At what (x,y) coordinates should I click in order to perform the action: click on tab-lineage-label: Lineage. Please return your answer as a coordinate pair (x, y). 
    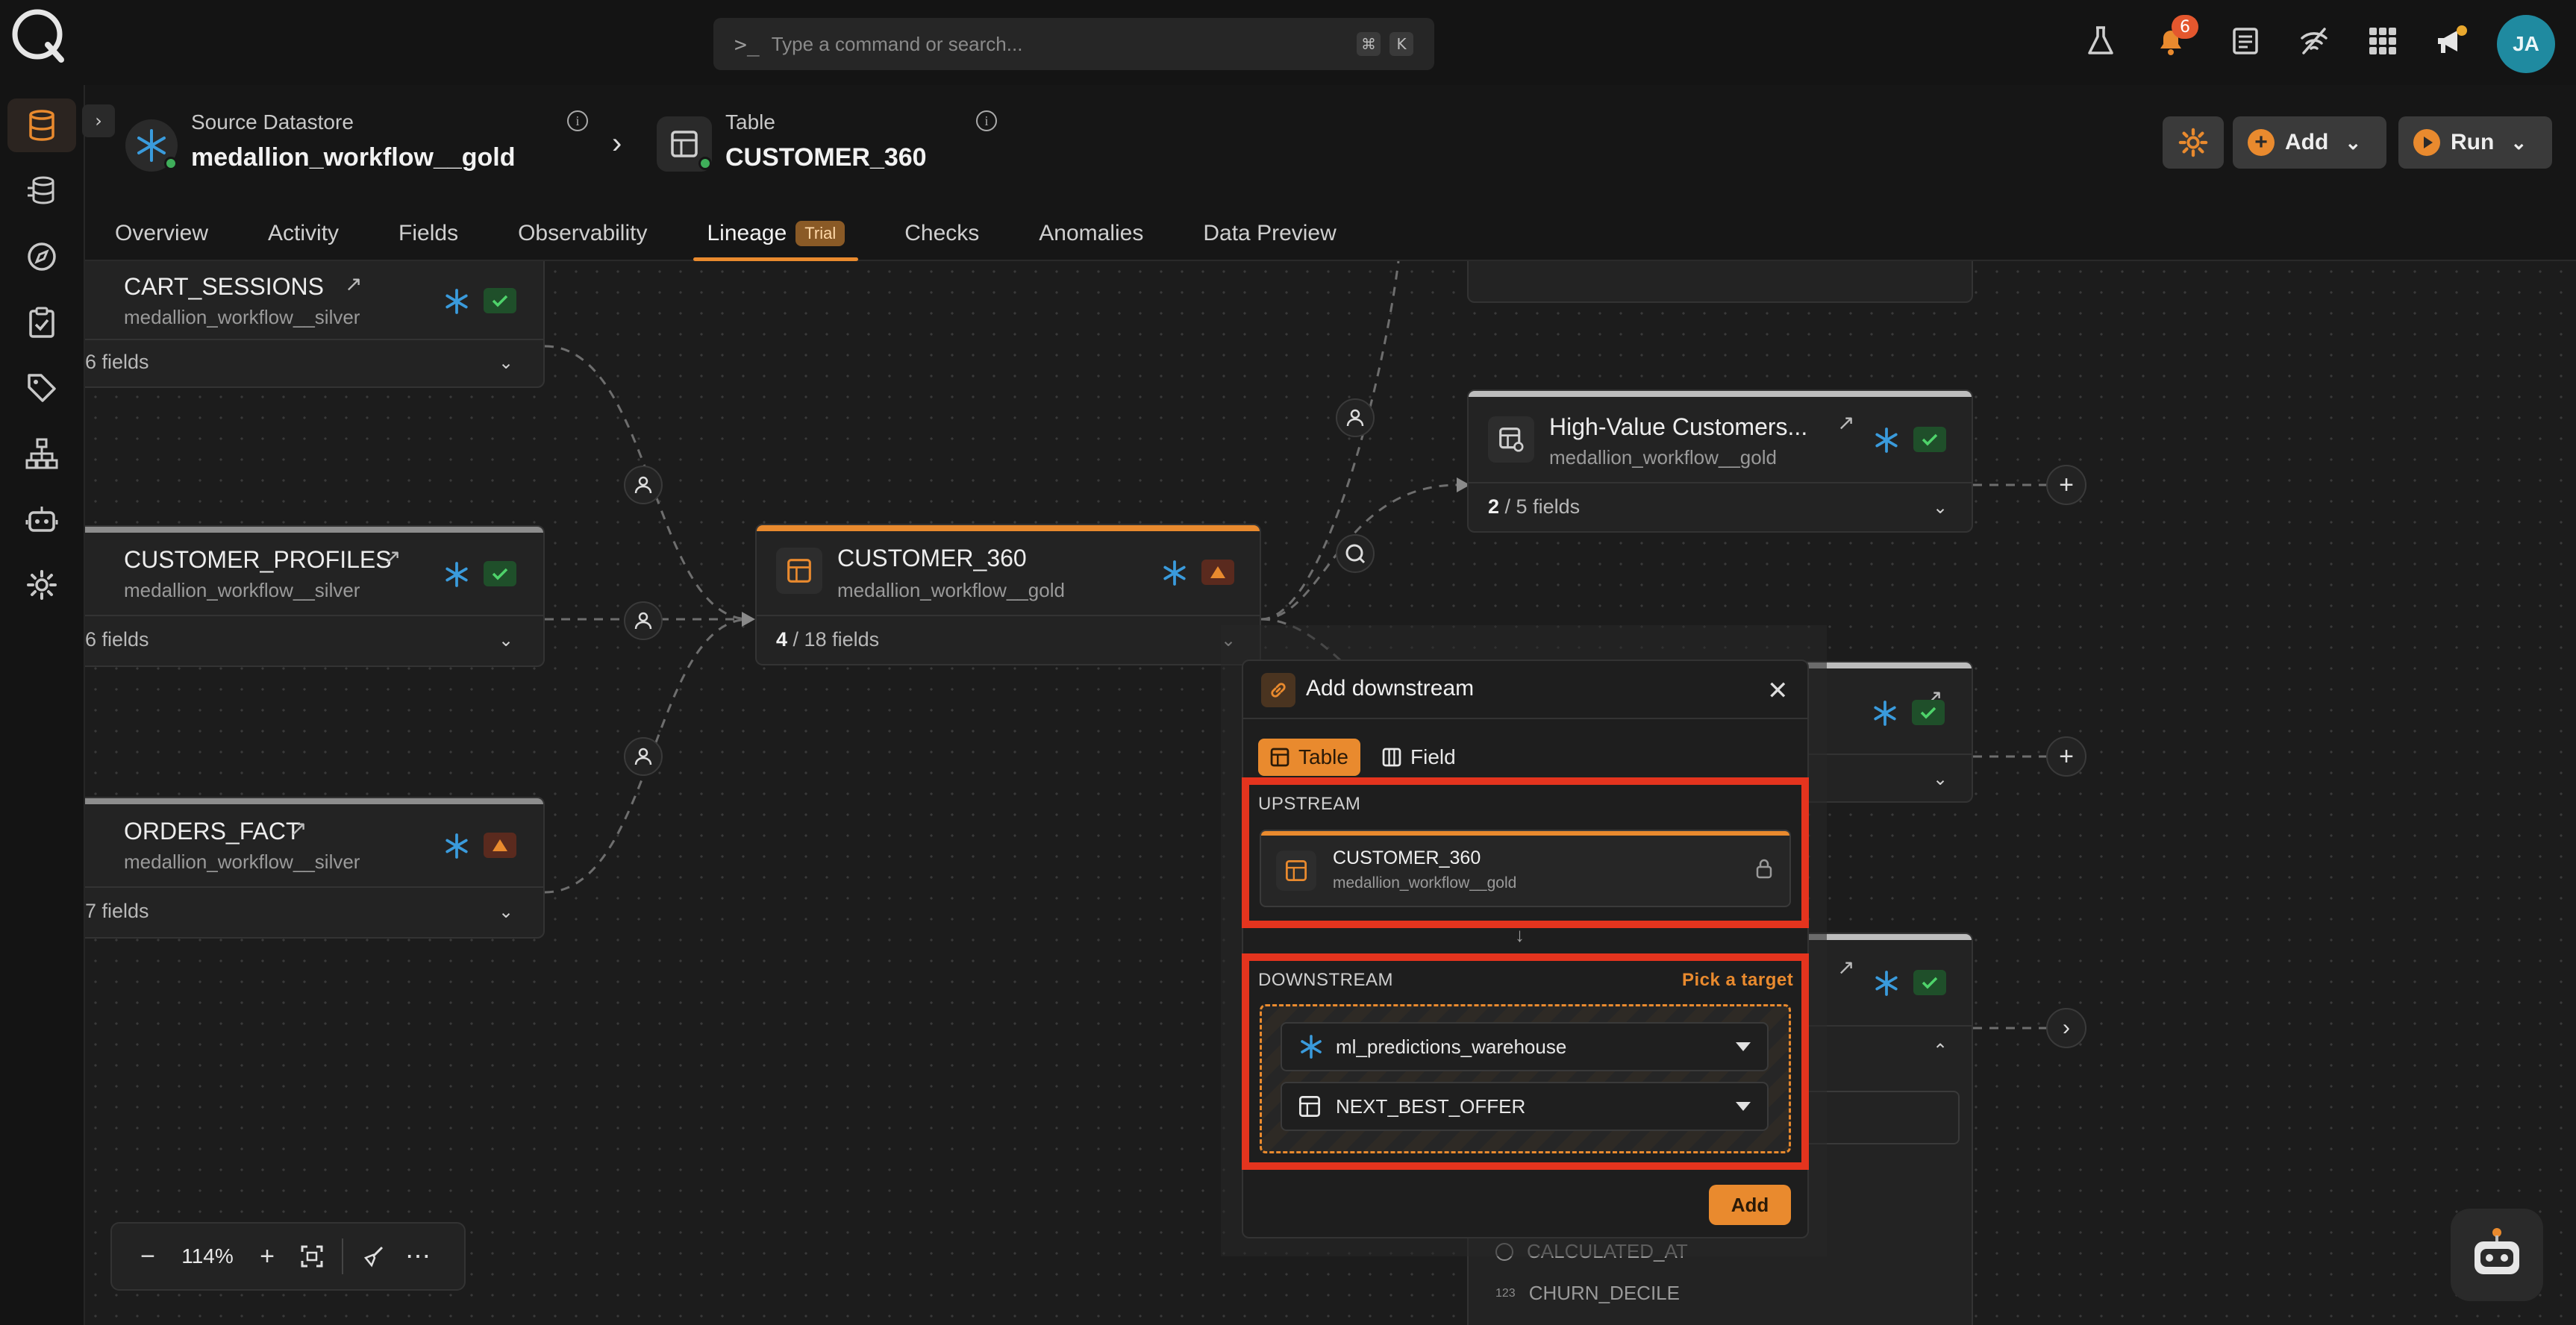
    Looking at the image, I should click on (747, 233).